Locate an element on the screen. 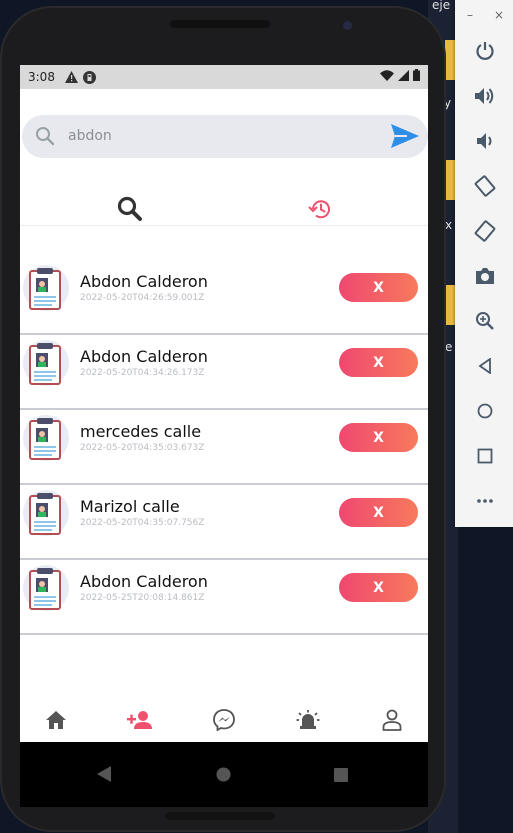 The height and width of the screenshot is (833, 513). profile-icon is located at coordinates (392, 720).